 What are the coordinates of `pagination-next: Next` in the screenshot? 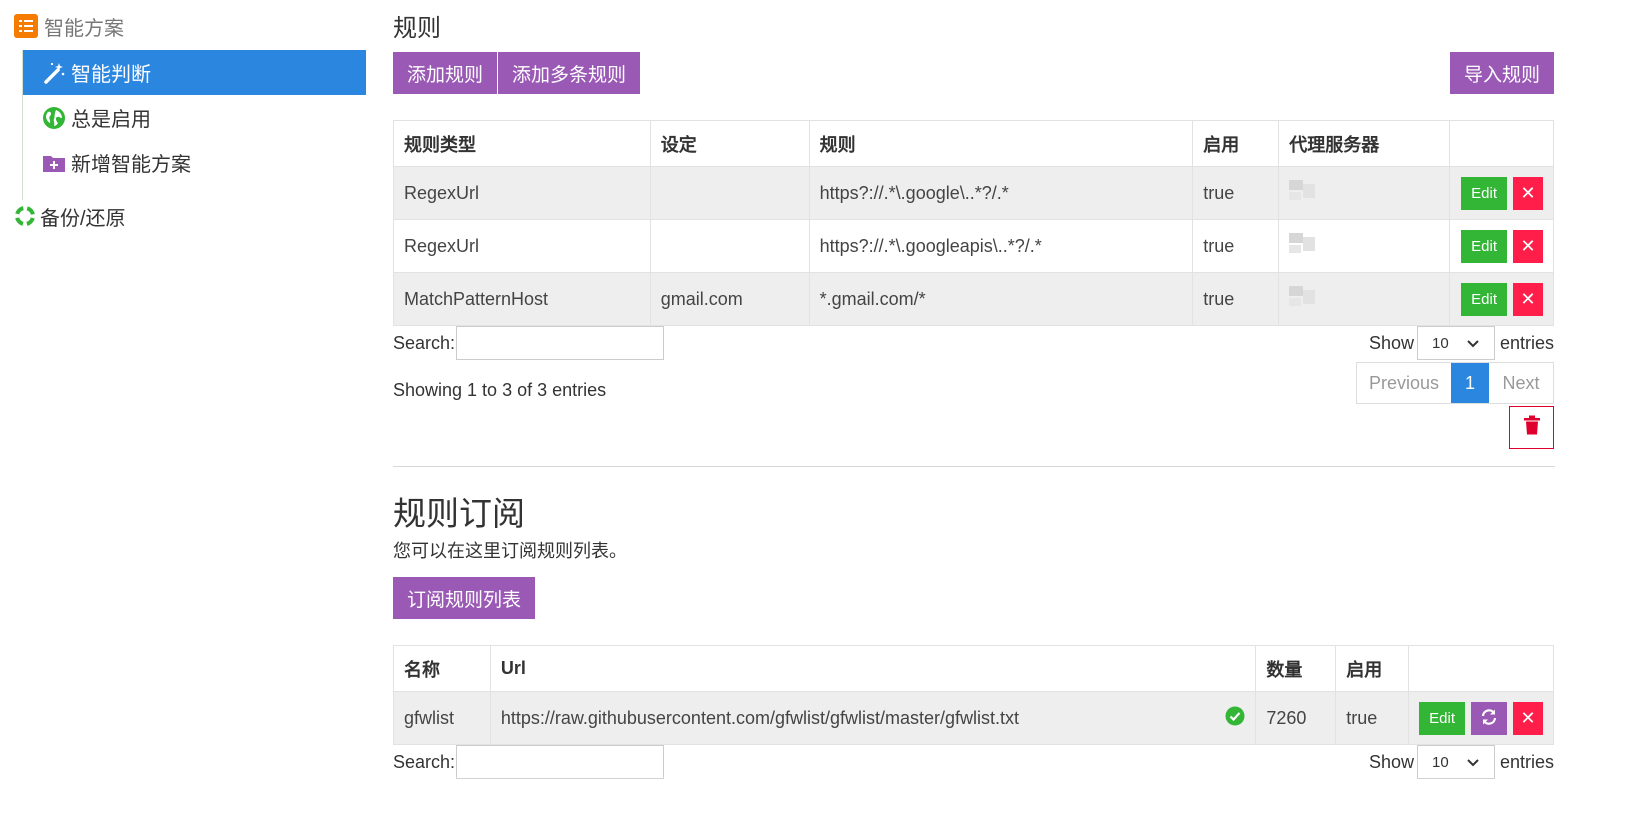 It's located at (1521, 383).